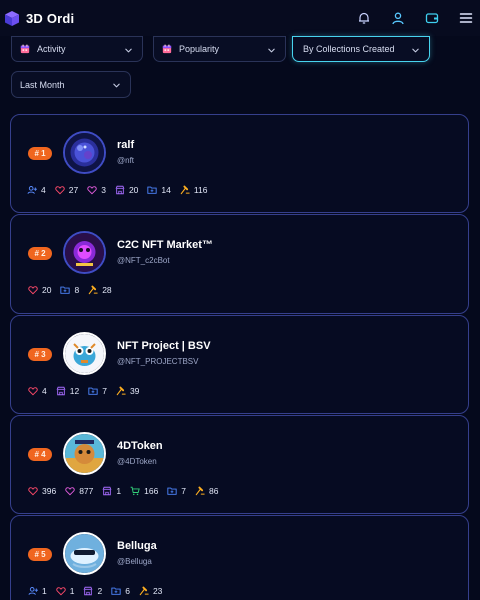 The width and height of the screenshot is (480, 600). I want to click on creator-stats: 1 1 2 6 23, so click(95, 591).